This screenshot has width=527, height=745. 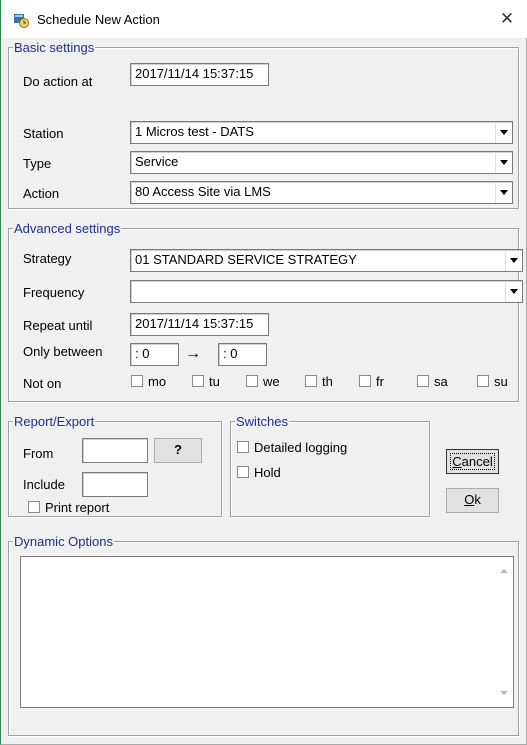 I want to click on include-label: Include, so click(x=44, y=484).